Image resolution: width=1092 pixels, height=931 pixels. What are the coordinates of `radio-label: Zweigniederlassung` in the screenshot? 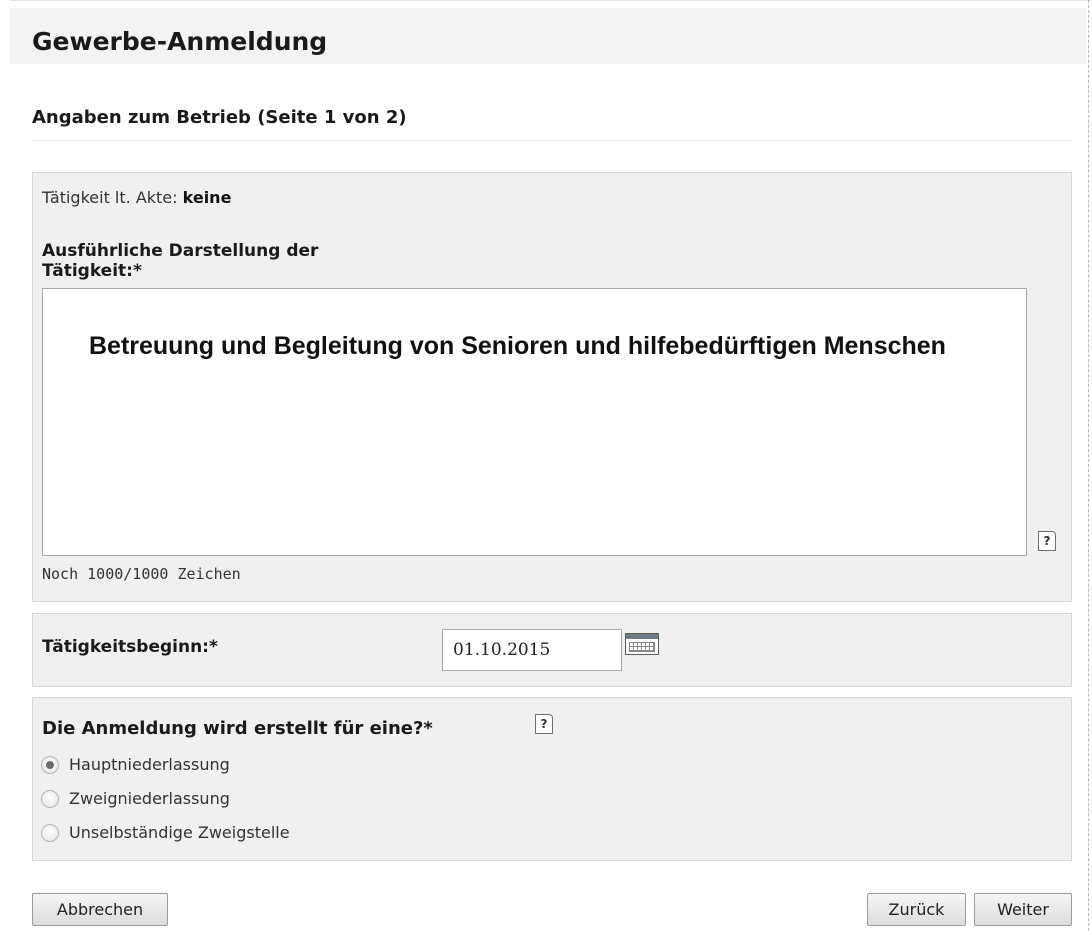 It's located at (149, 799).